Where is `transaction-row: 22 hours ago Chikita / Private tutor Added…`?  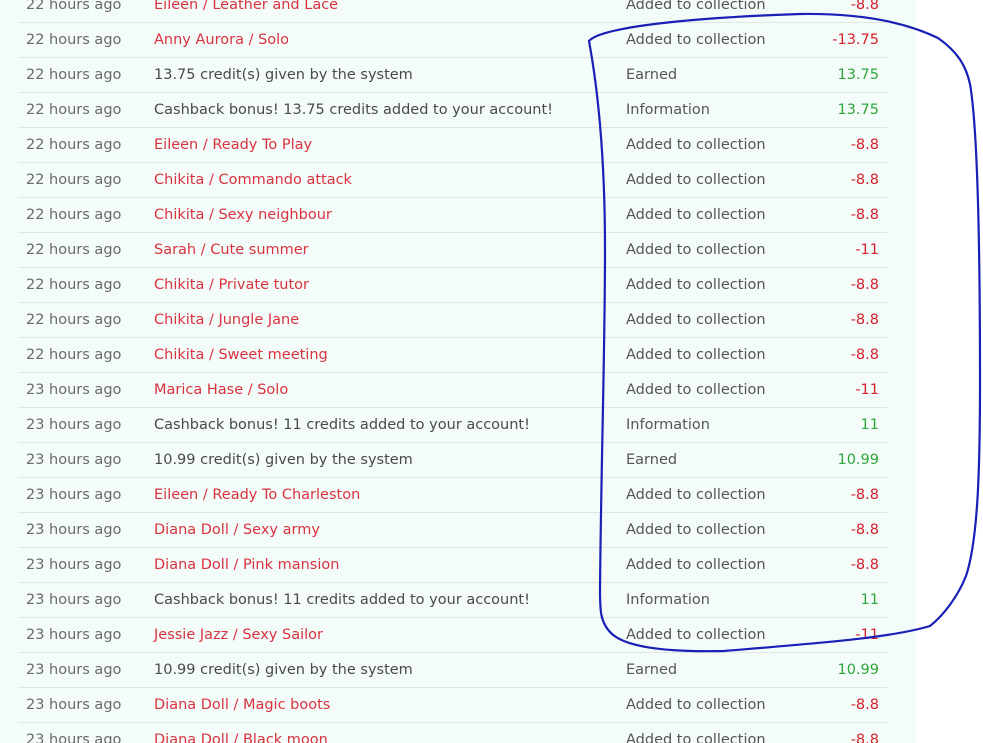
transaction-row: 22 hours ago Chikita / Private tutor Added… is located at coordinates (452, 285).